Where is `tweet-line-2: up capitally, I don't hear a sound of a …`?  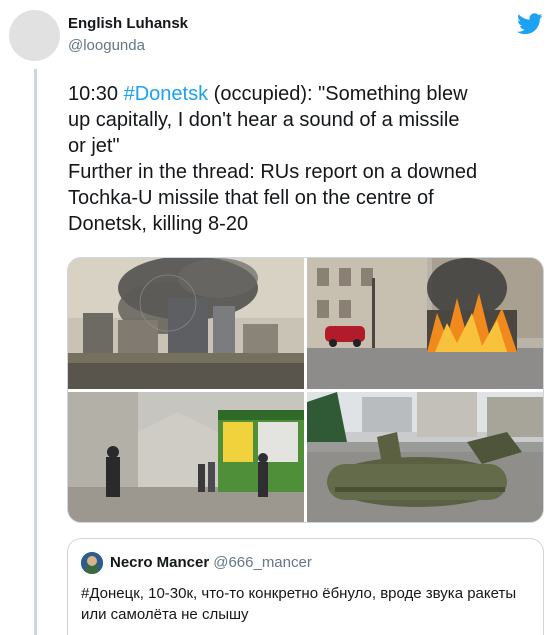
tweet-line-2: up capitally, I don't hear a sound of a … is located at coordinates (264, 120).